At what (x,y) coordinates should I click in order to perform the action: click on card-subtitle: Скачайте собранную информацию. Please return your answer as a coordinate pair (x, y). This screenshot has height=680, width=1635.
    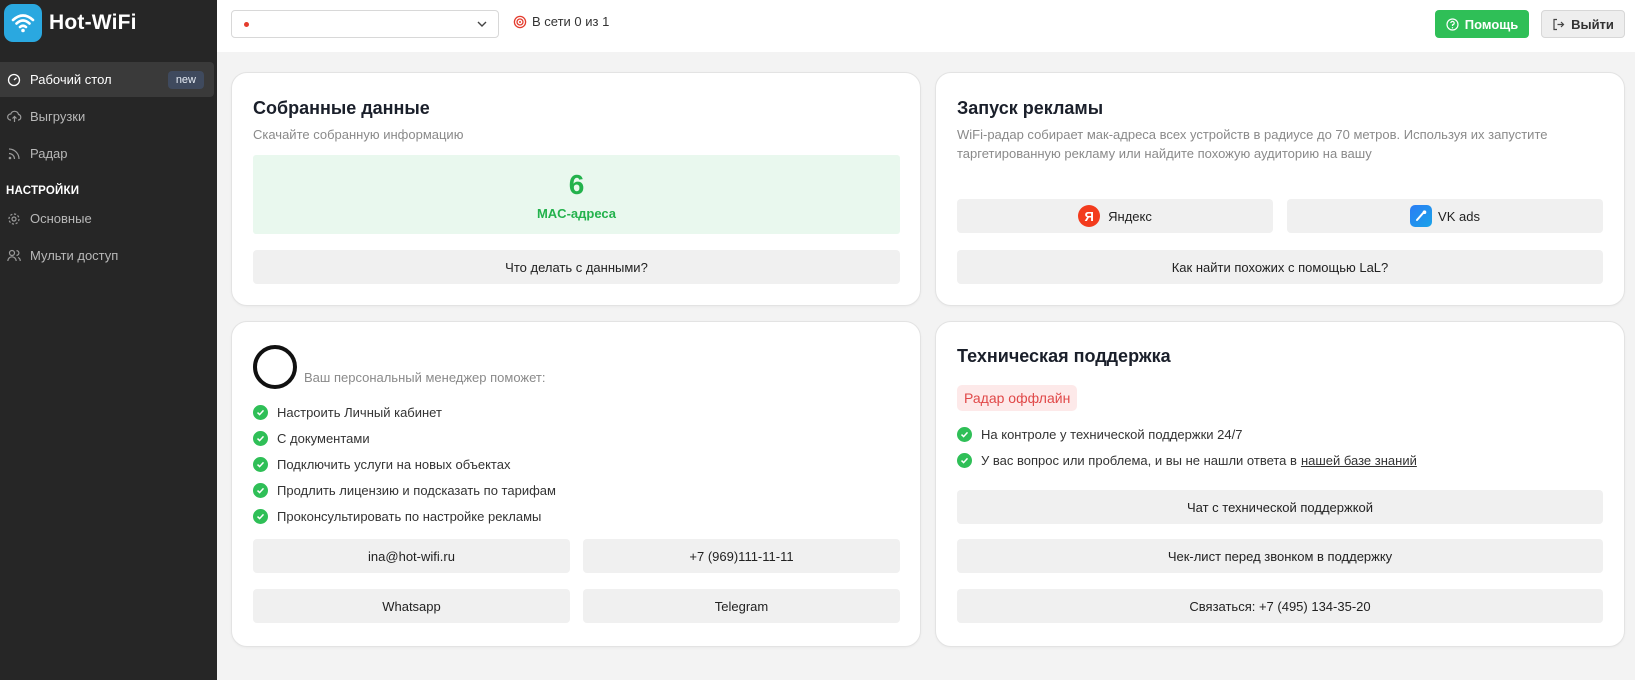
    Looking at the image, I should click on (358, 134).